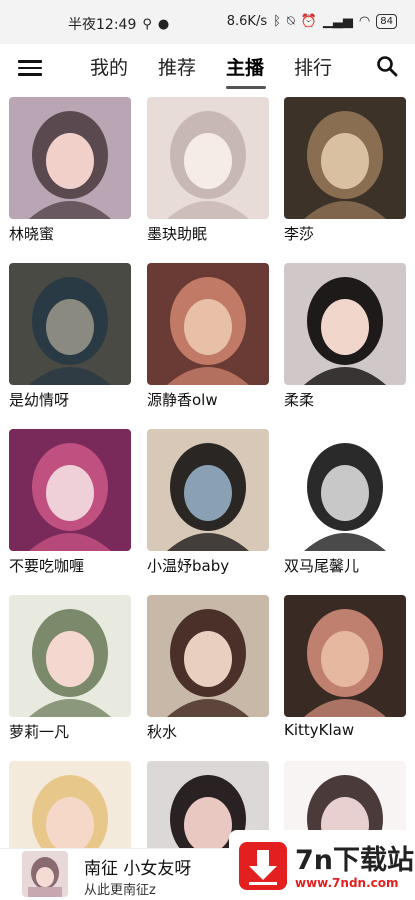 The image size is (415, 900). I want to click on bike-icon: ⚲, so click(147, 24).